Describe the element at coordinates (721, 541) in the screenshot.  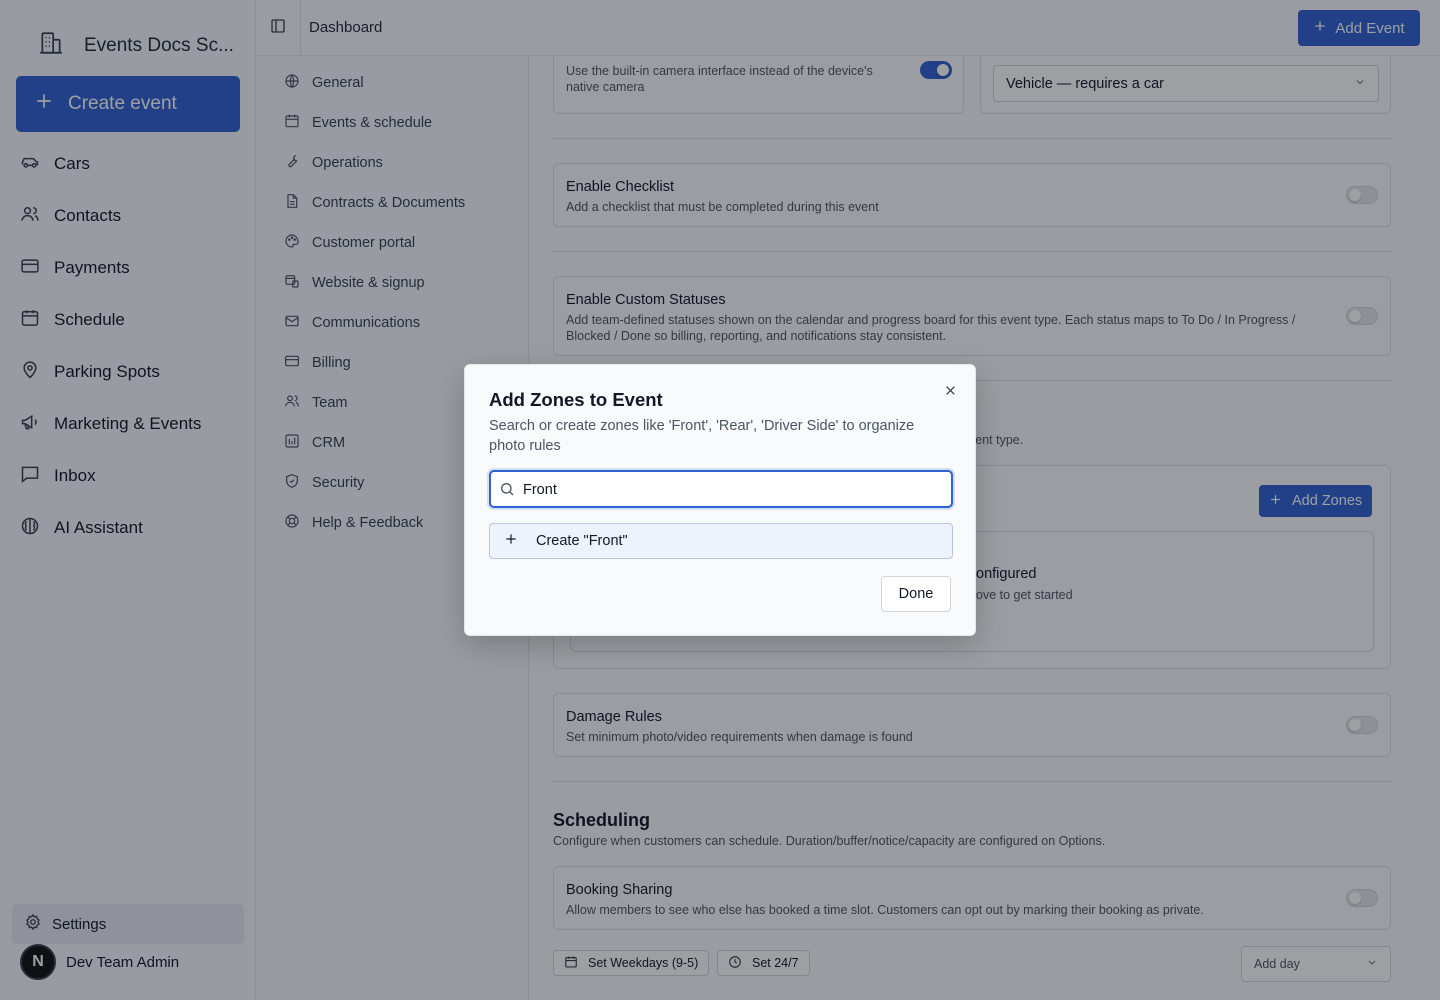
I see `create-zone-option: Create "Front"` at that location.